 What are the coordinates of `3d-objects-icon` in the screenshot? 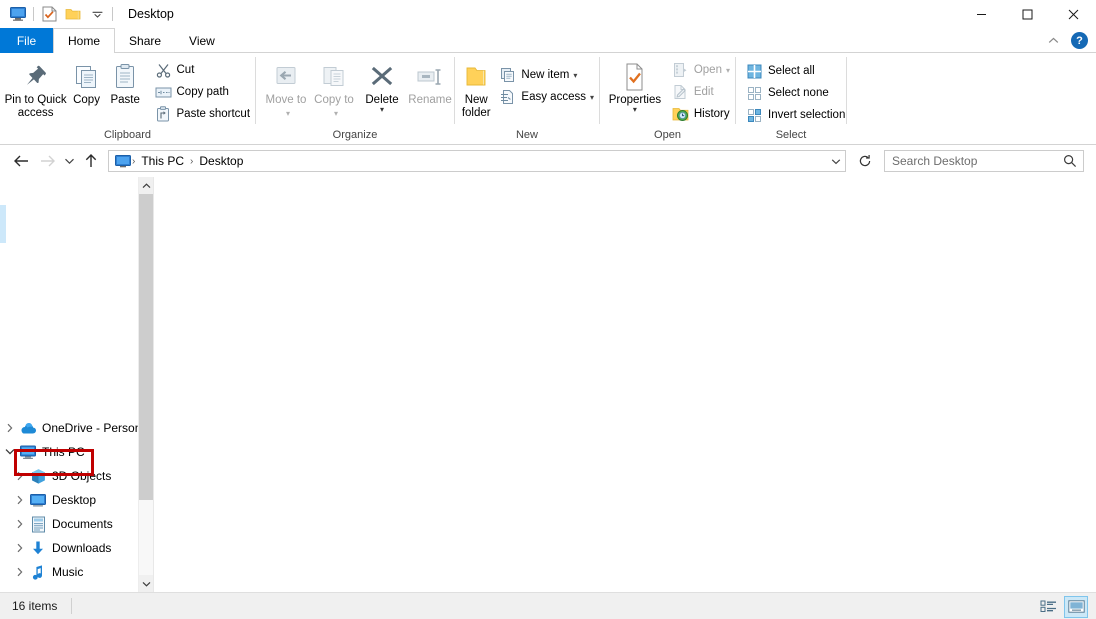 It's located at (38, 476).